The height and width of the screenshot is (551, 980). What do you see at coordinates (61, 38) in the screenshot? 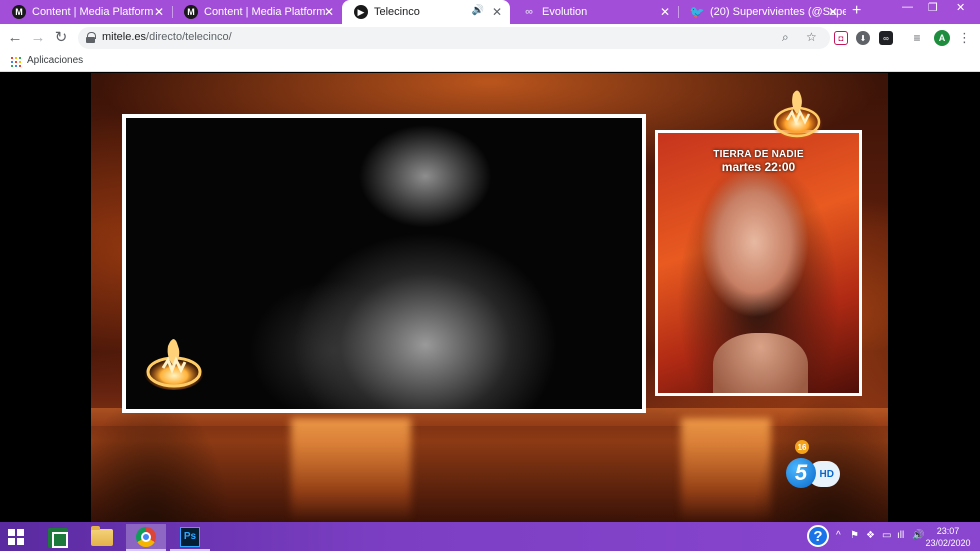
I see `reload-button: ↻` at bounding box center [61, 38].